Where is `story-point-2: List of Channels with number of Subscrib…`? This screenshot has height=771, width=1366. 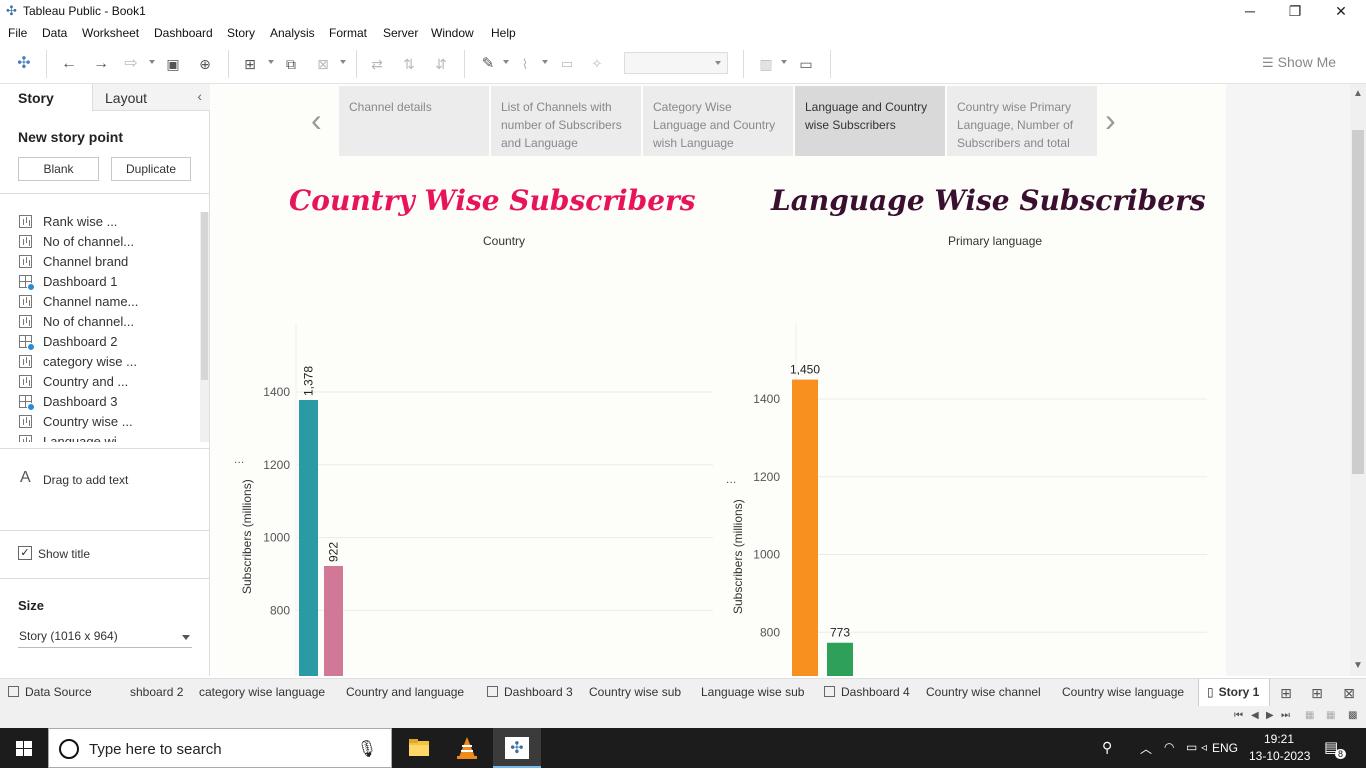 story-point-2: List of Channels with number of Subscrib… is located at coordinates (566, 121).